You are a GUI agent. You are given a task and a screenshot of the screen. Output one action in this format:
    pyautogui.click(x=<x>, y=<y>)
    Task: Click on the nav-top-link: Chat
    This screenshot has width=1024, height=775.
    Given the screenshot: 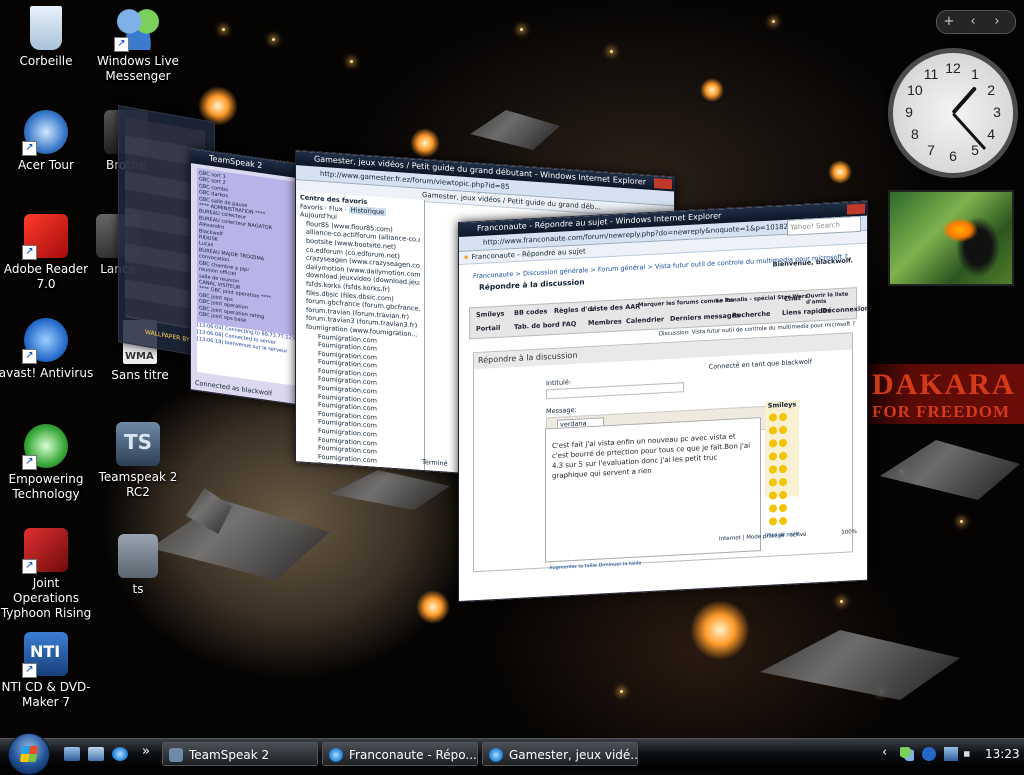 What is the action you would take?
    pyautogui.click(x=792, y=298)
    